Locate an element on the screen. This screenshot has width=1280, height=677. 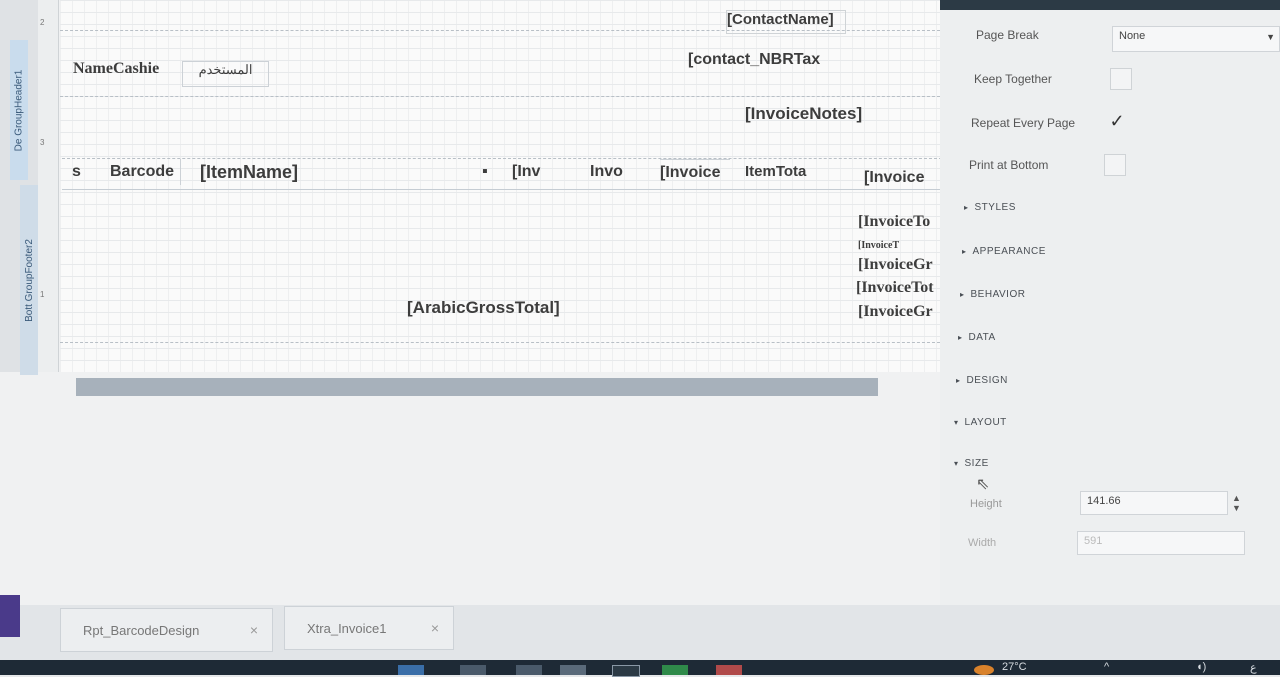
volume-icon: ◖) is located at coordinates (1201, 667).